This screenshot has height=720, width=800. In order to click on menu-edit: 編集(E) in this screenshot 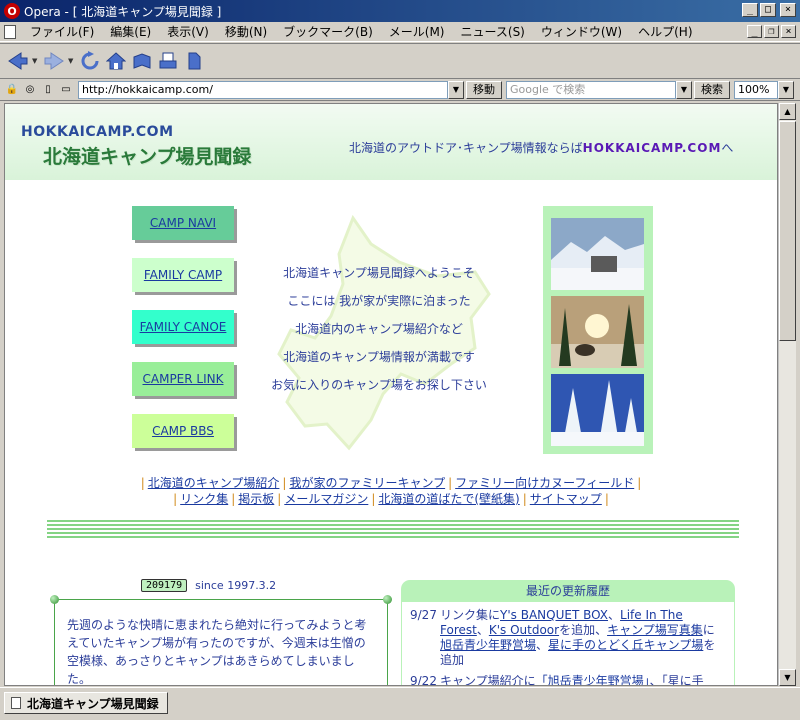, I will do `click(130, 31)`.